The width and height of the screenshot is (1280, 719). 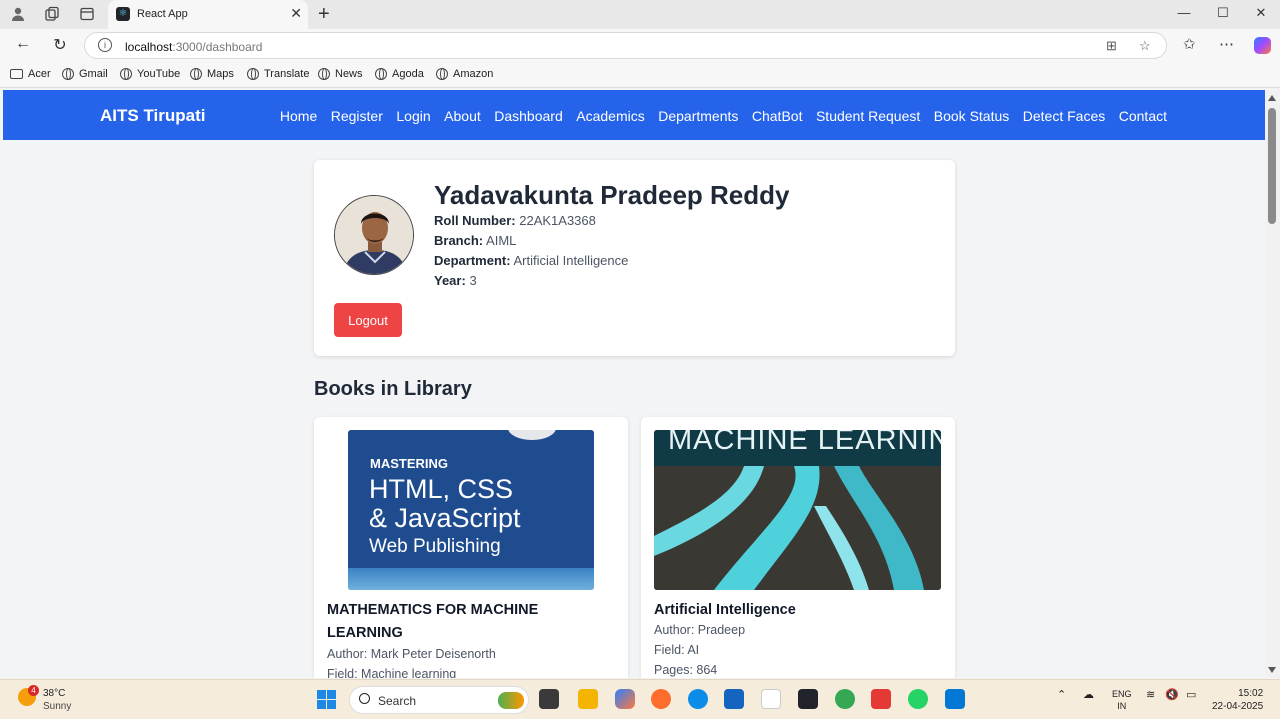 What do you see at coordinates (1061, 694) in the screenshot?
I see `tray-overflow-icon: ⌃` at bounding box center [1061, 694].